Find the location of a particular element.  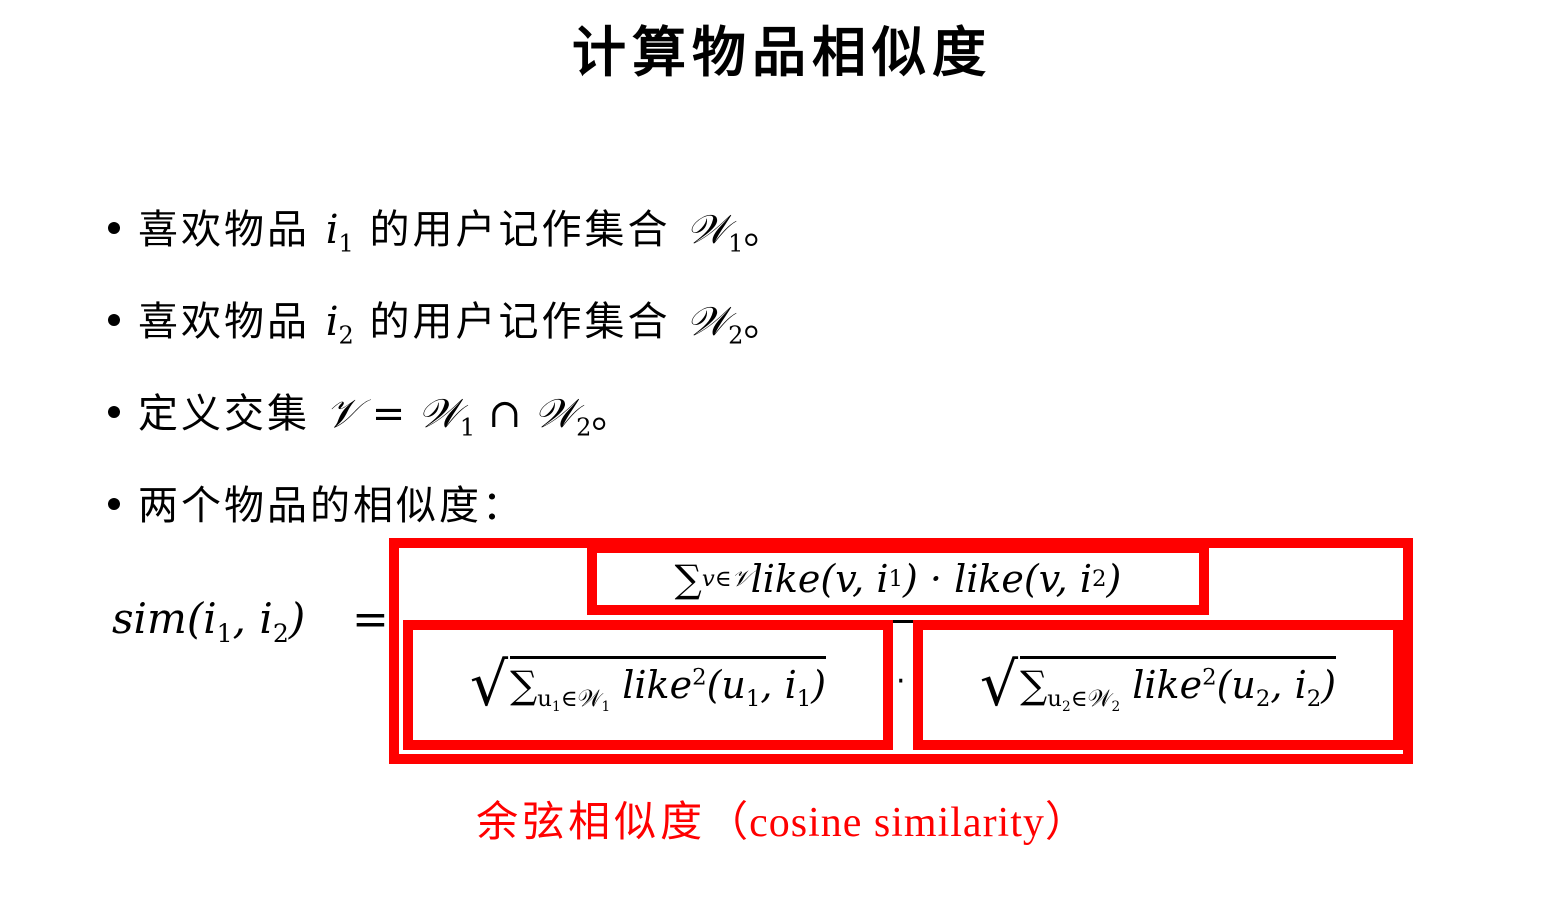

bullet-text: 两个物品的相似度： is located at coordinates (331, 506).